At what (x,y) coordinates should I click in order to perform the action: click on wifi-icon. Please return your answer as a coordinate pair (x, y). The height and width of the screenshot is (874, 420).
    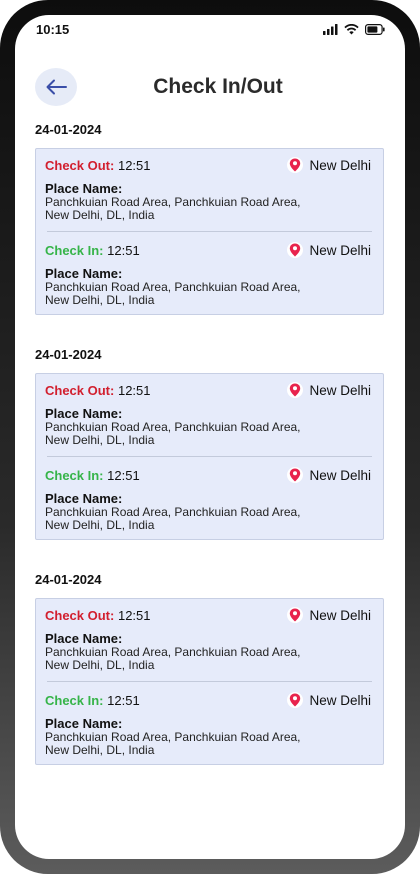
    Looking at the image, I should click on (351, 29).